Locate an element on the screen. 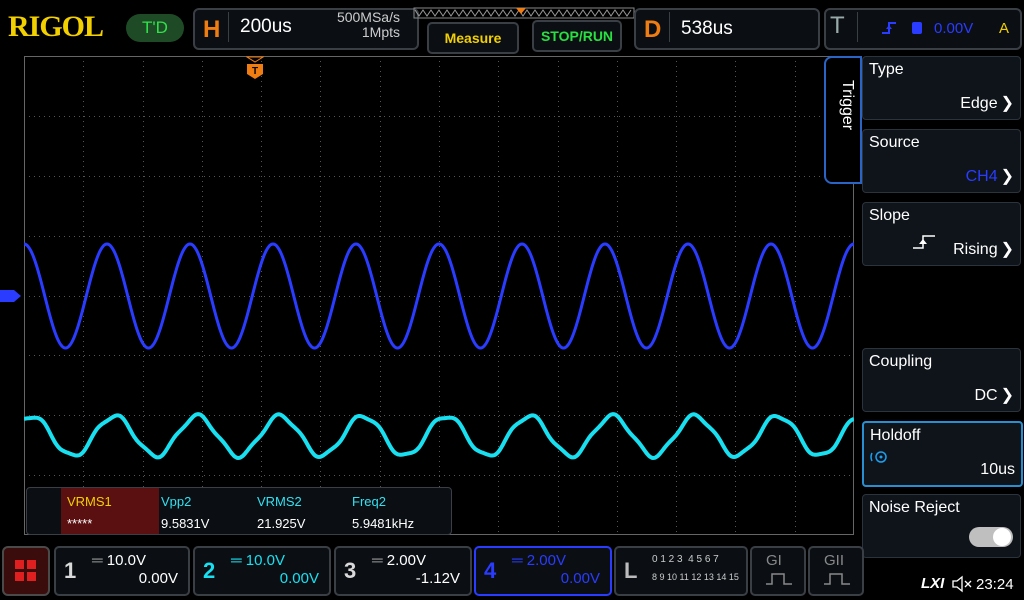  measurement-name: VRMS2 is located at coordinates (279, 501).